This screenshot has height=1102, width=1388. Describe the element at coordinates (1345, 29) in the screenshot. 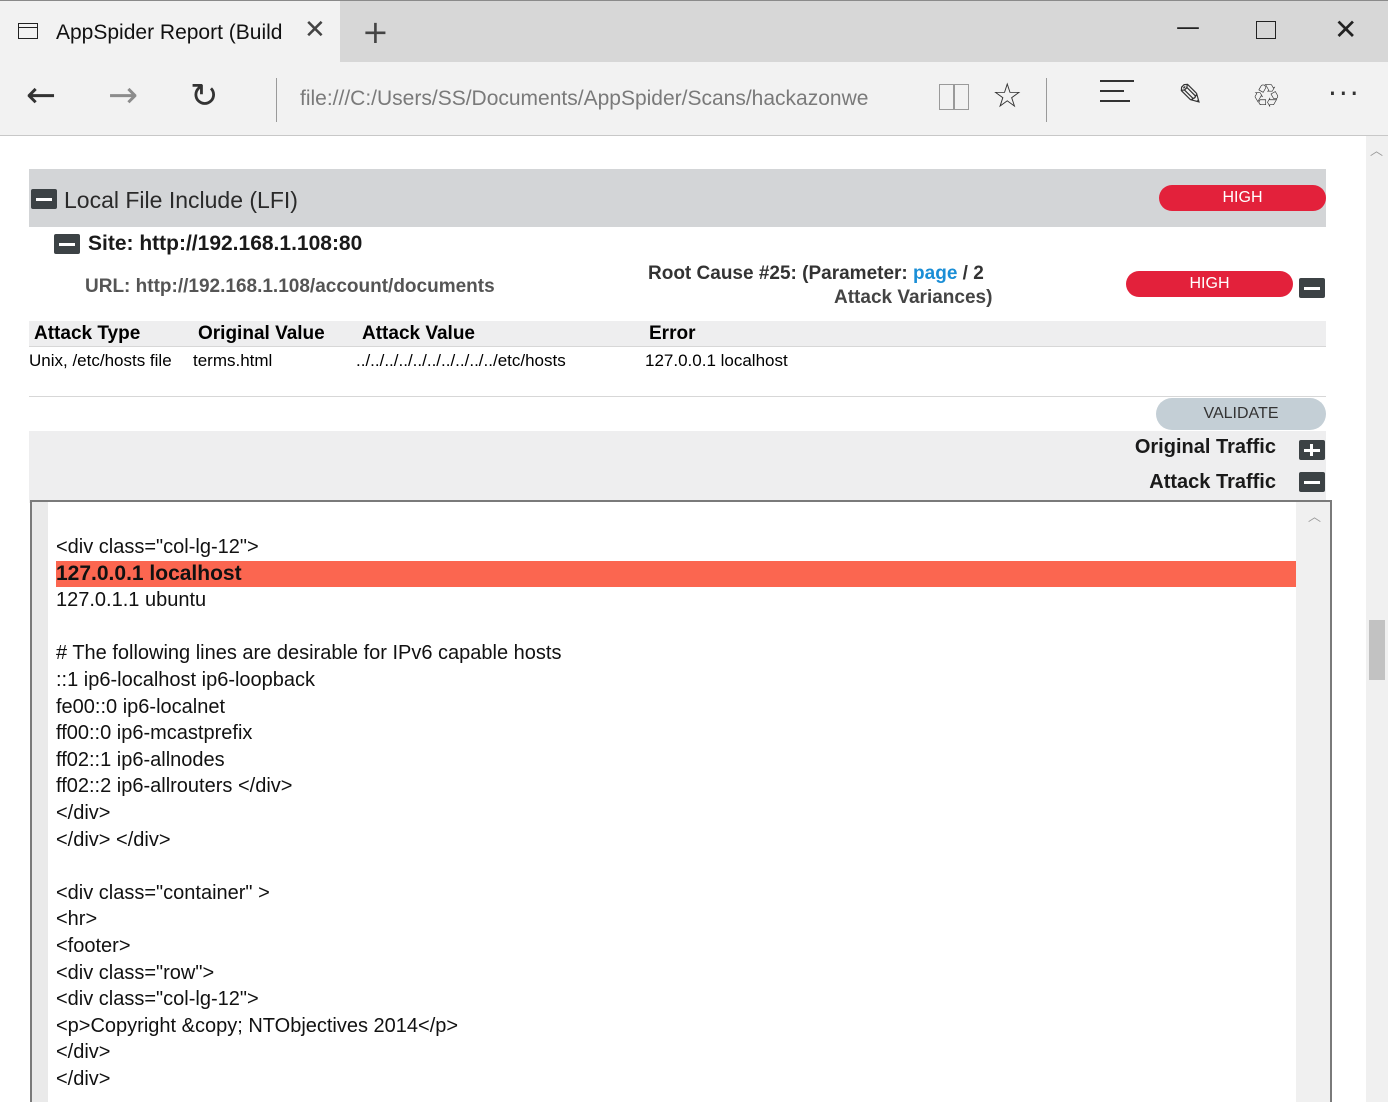

I see `window-close-icon: ✕` at that location.